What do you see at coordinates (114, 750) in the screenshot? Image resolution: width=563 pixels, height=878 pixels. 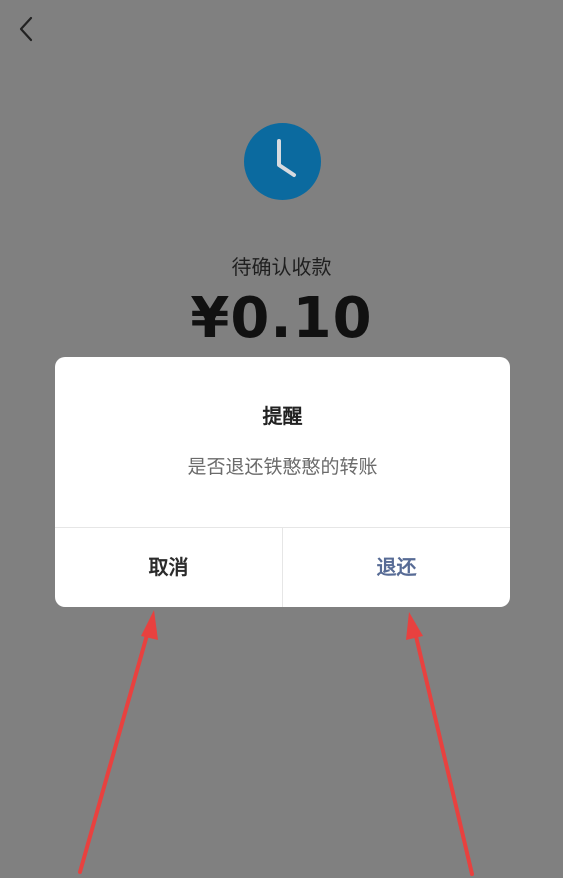 I see `arrow-to-cancel` at bounding box center [114, 750].